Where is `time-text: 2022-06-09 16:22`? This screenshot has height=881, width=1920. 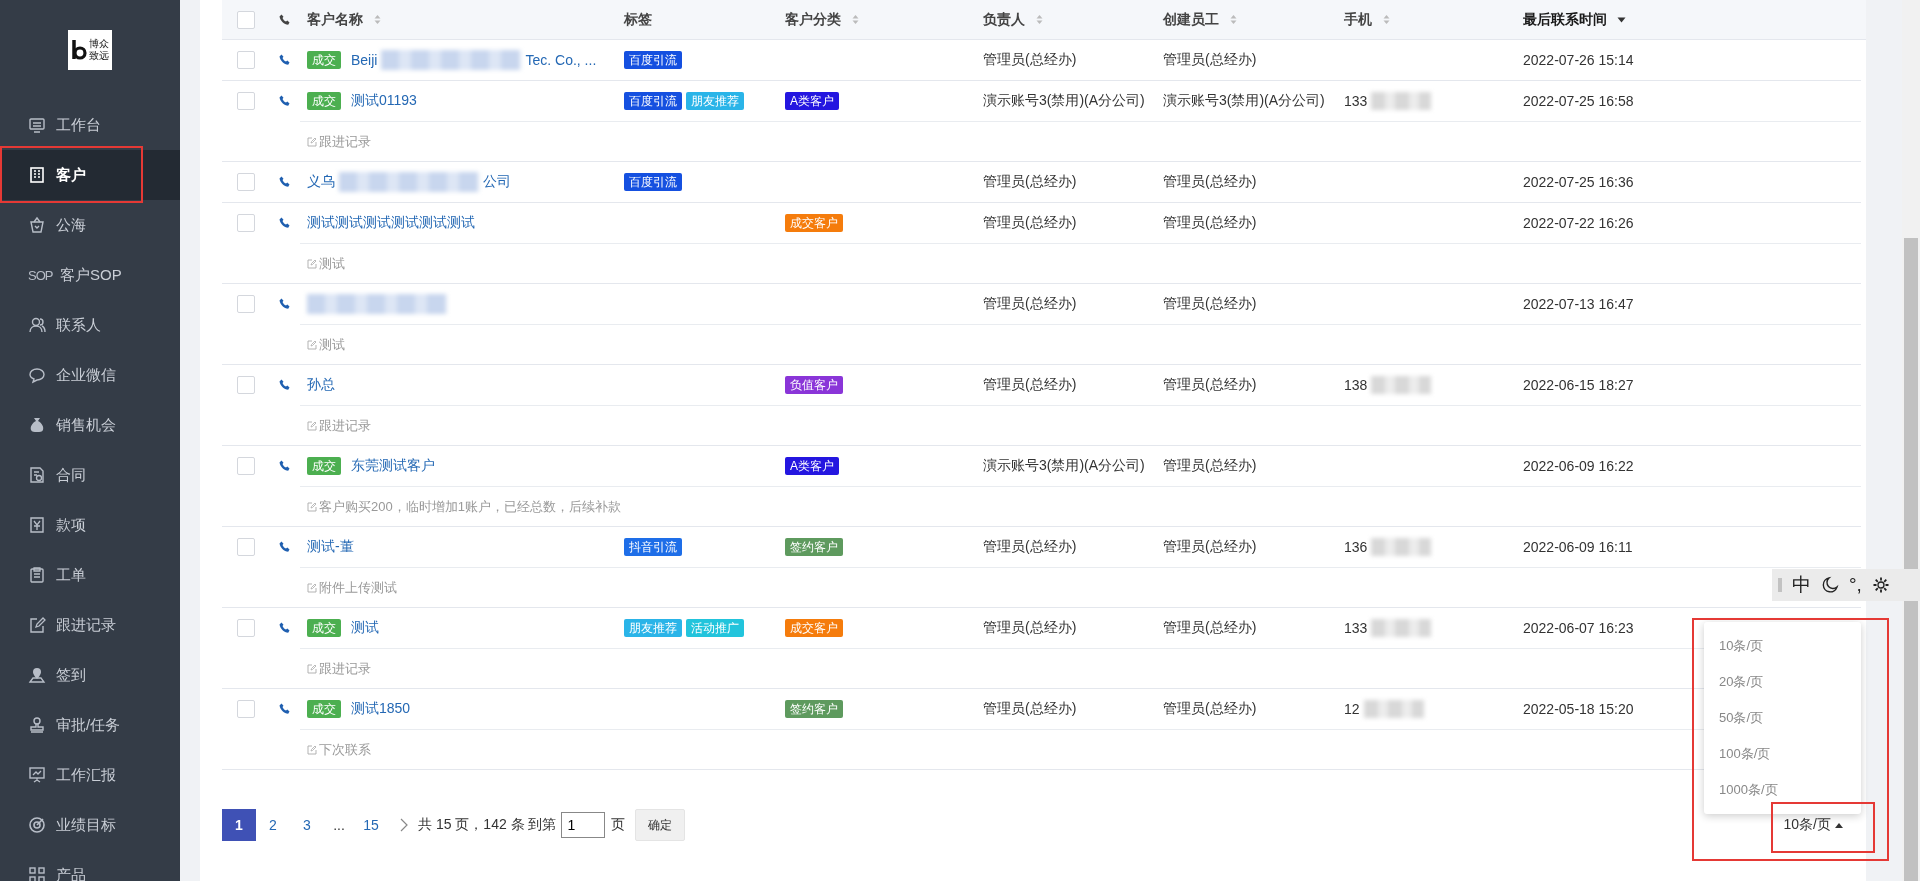 time-text: 2022-06-09 16:22 is located at coordinates (1578, 466).